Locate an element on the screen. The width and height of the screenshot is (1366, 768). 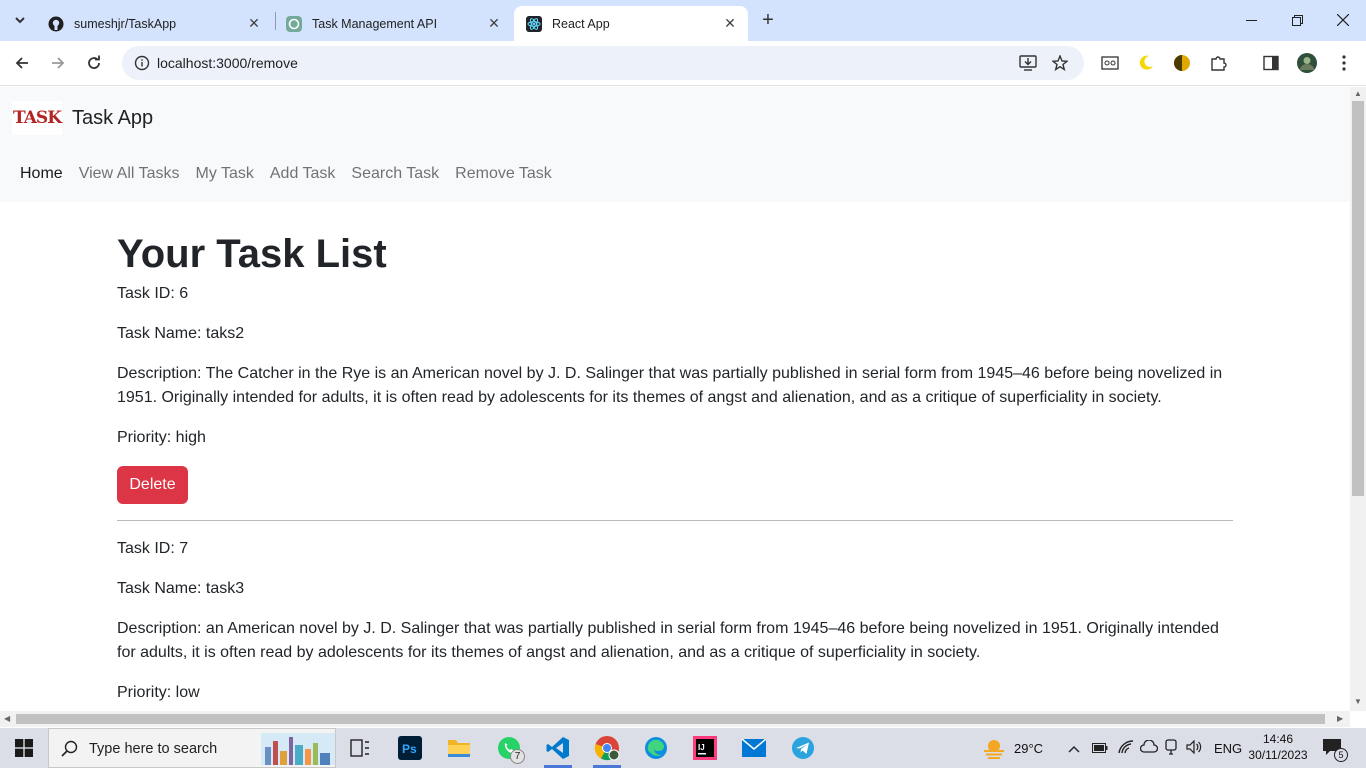
cookie-icon is located at coordinates (1182, 63).